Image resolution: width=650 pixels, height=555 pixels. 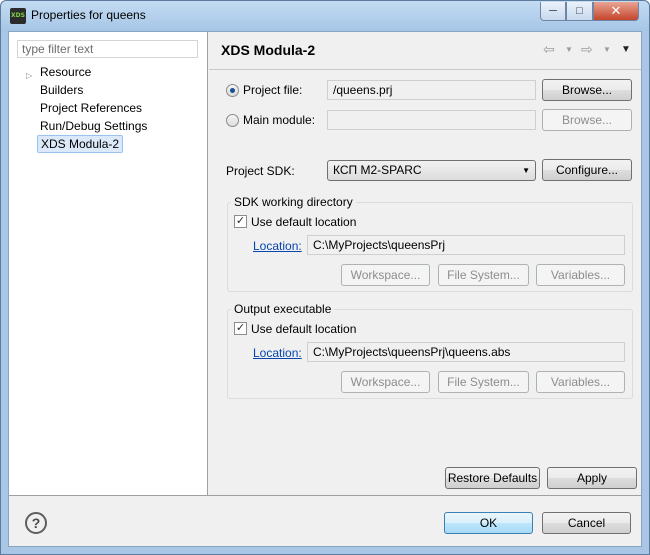 What do you see at coordinates (549, 49) in the screenshot?
I see `back-arrow-icon: ⇦` at bounding box center [549, 49].